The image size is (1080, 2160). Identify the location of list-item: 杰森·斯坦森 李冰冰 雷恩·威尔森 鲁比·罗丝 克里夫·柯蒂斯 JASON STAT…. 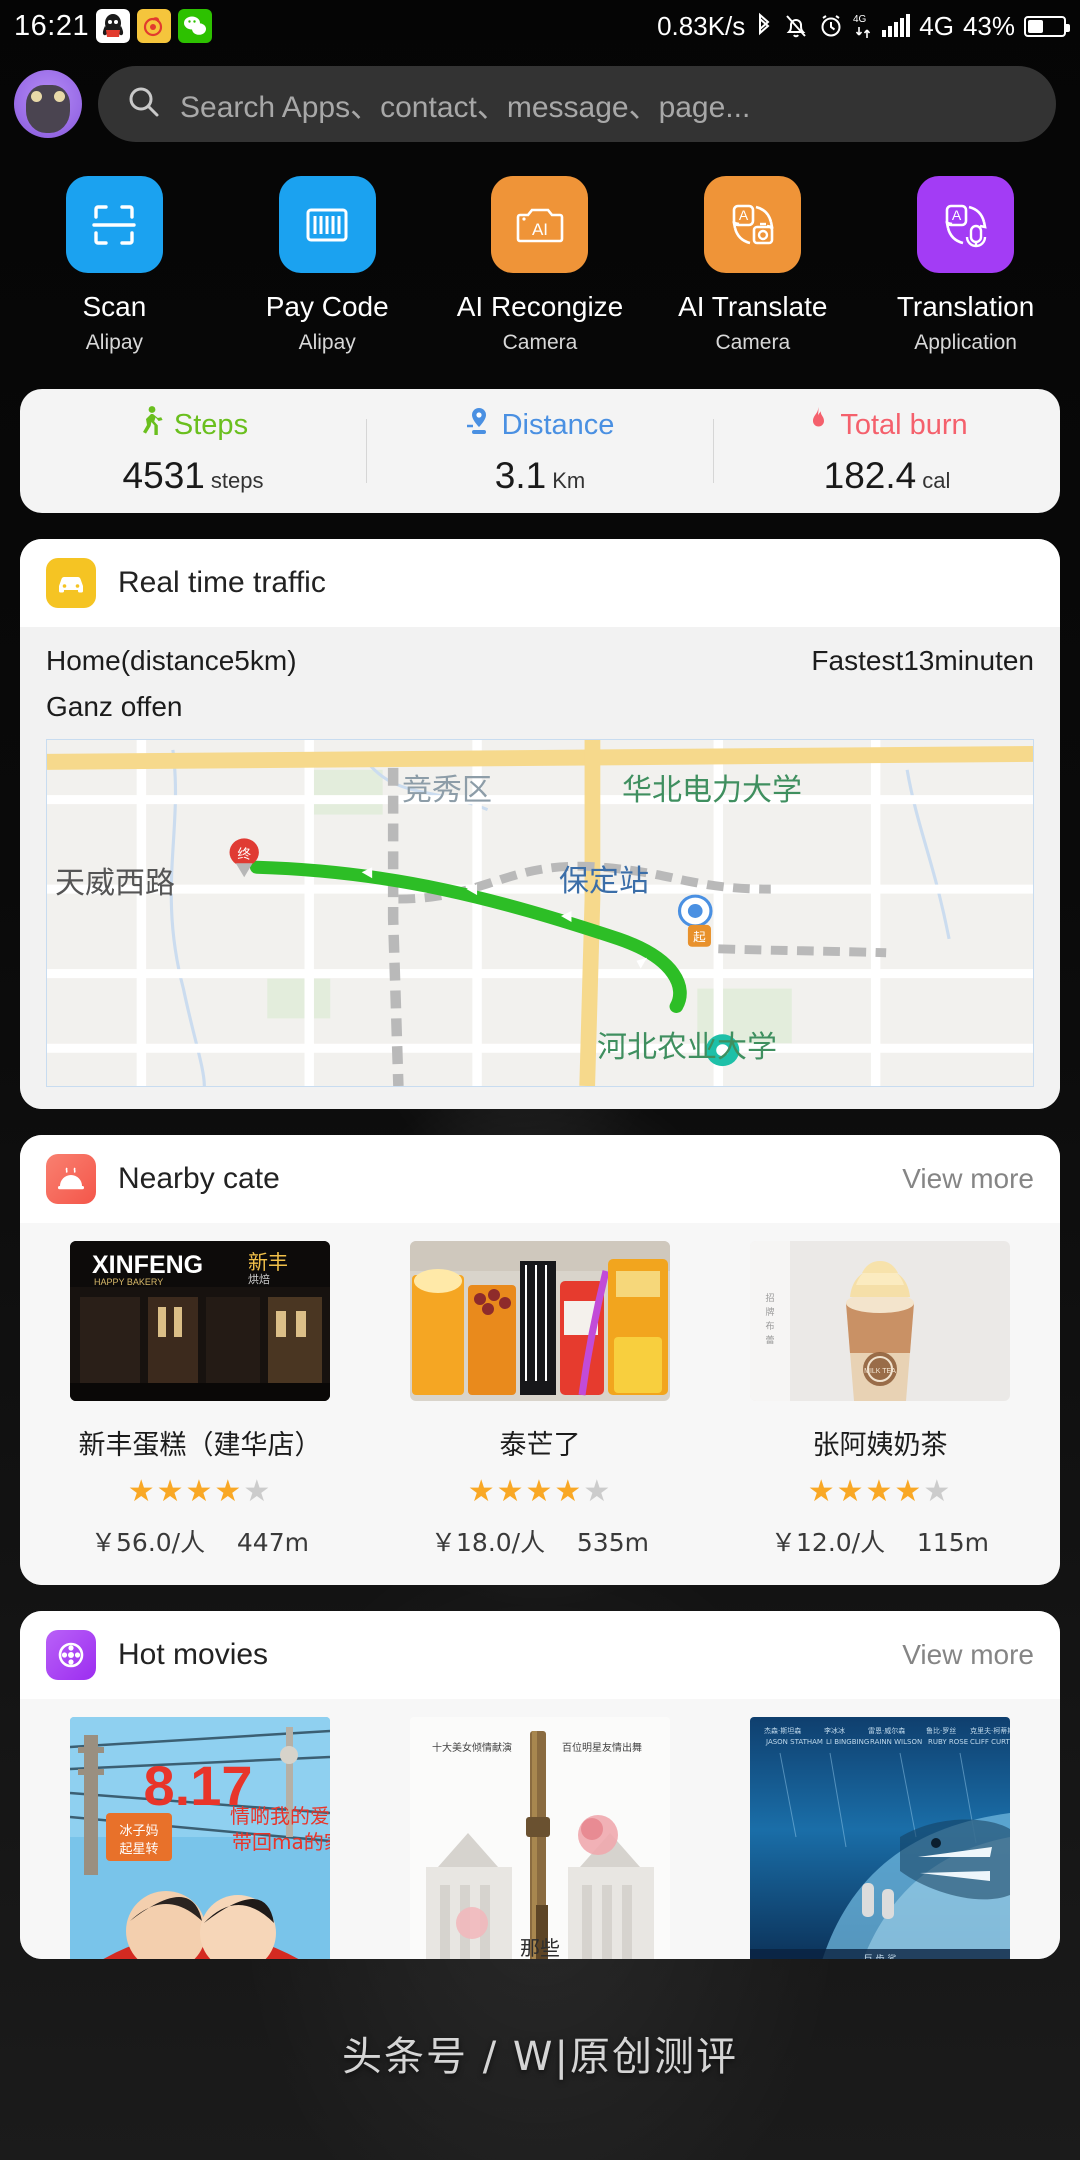
(880, 1838).